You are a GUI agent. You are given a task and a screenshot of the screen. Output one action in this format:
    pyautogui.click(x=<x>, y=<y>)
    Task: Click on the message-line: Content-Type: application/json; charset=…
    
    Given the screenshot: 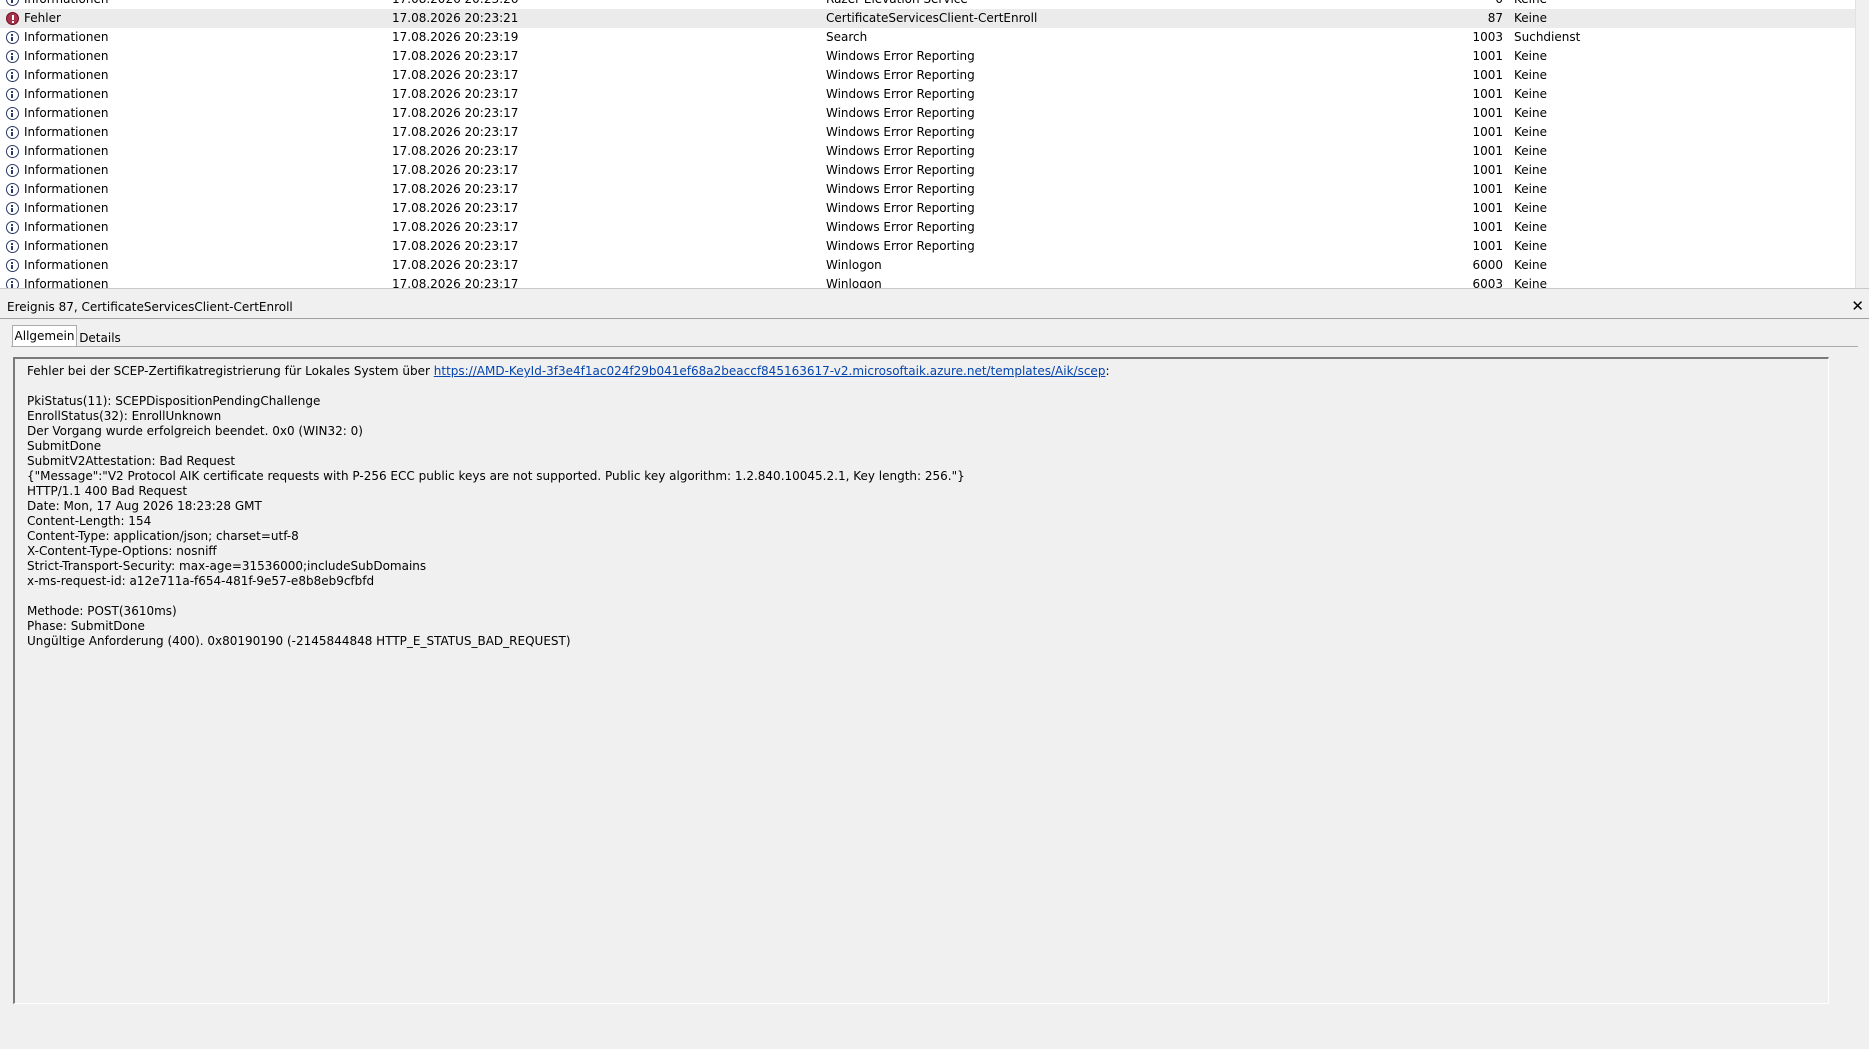 What is the action you would take?
    pyautogui.click(x=163, y=536)
    